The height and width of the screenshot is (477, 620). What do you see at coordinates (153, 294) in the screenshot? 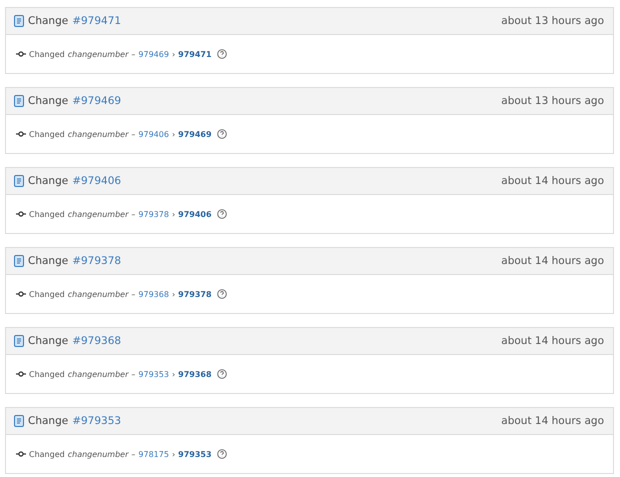
I see `old-value-link: 979368` at bounding box center [153, 294].